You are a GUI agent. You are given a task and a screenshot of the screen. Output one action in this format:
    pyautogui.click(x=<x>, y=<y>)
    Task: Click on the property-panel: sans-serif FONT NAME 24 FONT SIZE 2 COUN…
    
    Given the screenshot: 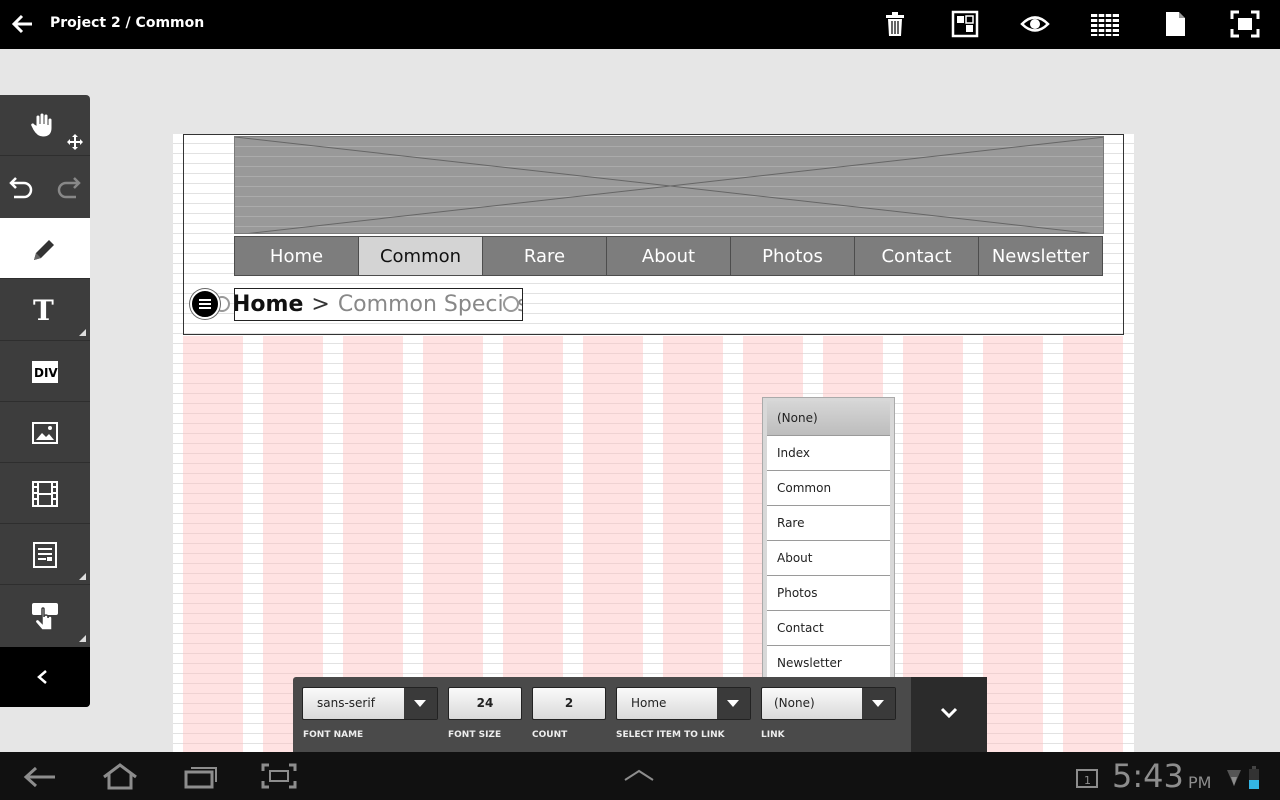 What is the action you would take?
    pyautogui.click(x=640, y=714)
    